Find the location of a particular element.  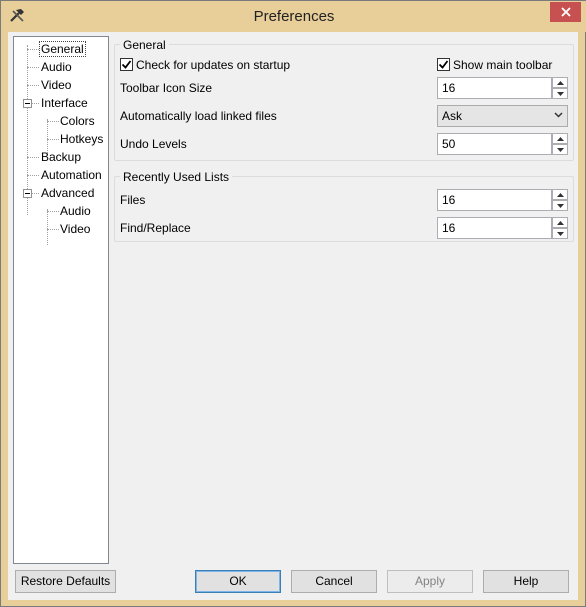

toolbar-icon-size-label: Toolbar Icon Size is located at coordinates (166, 88).